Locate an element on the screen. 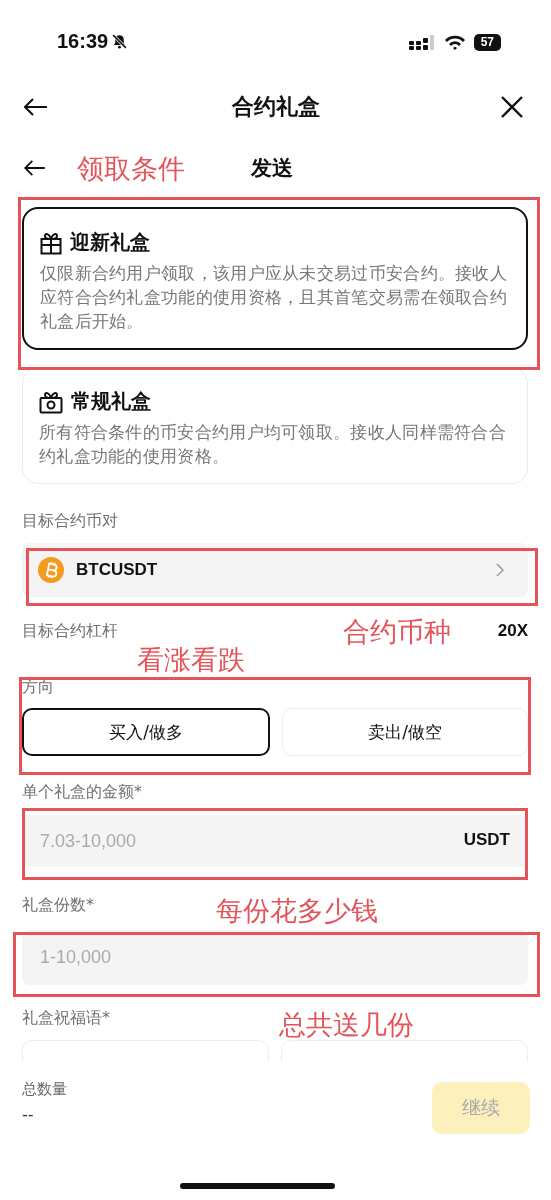 This screenshot has height=1200, width=551. gift-type-title: 迎新礼盒 is located at coordinates (110, 242).